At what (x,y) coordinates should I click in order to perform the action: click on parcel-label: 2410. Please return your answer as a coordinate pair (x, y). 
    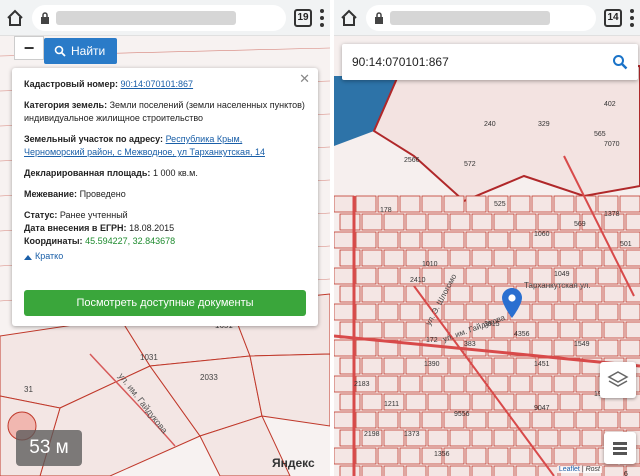
    Looking at the image, I should click on (418, 280).